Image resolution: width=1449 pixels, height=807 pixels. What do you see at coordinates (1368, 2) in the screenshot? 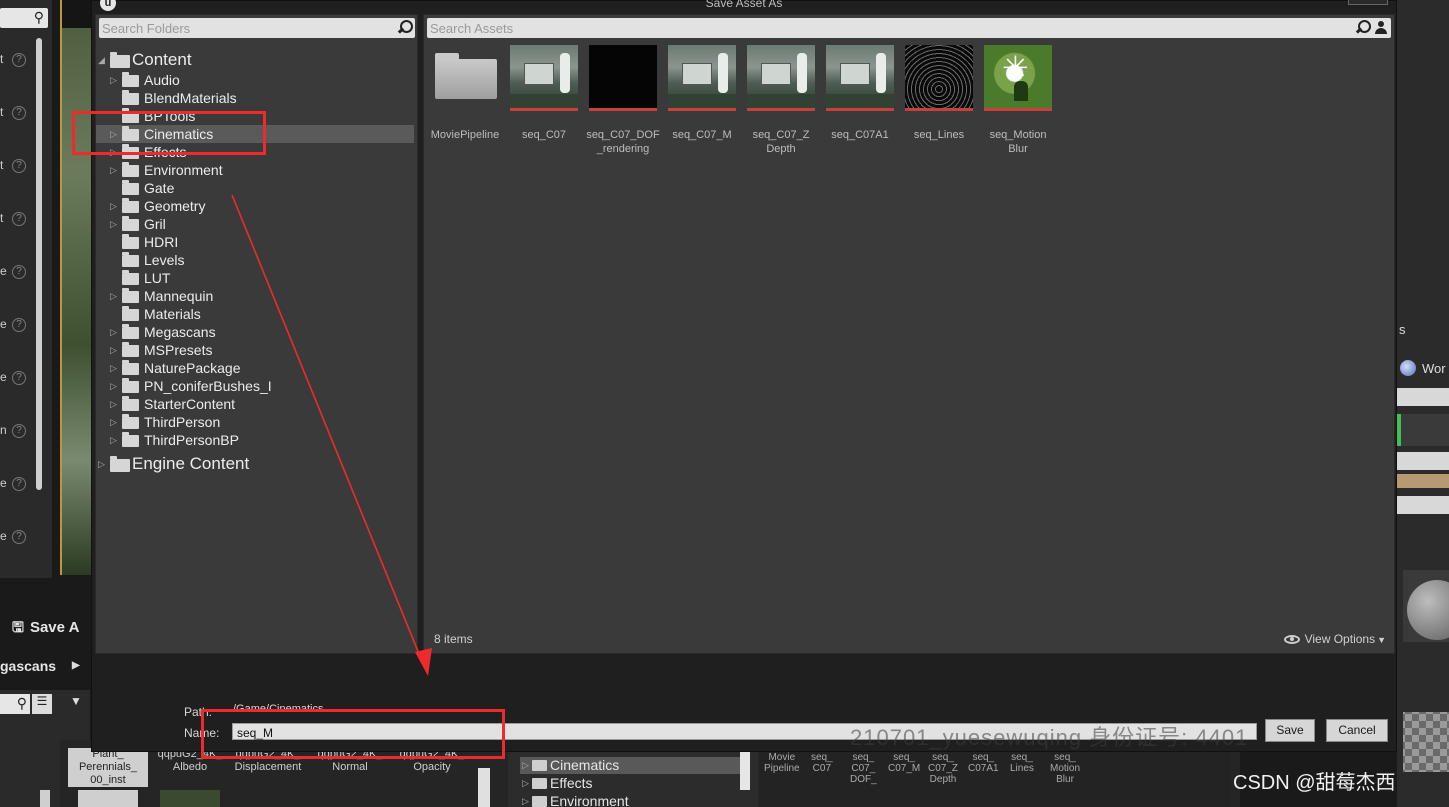
I see `close-button` at bounding box center [1368, 2].